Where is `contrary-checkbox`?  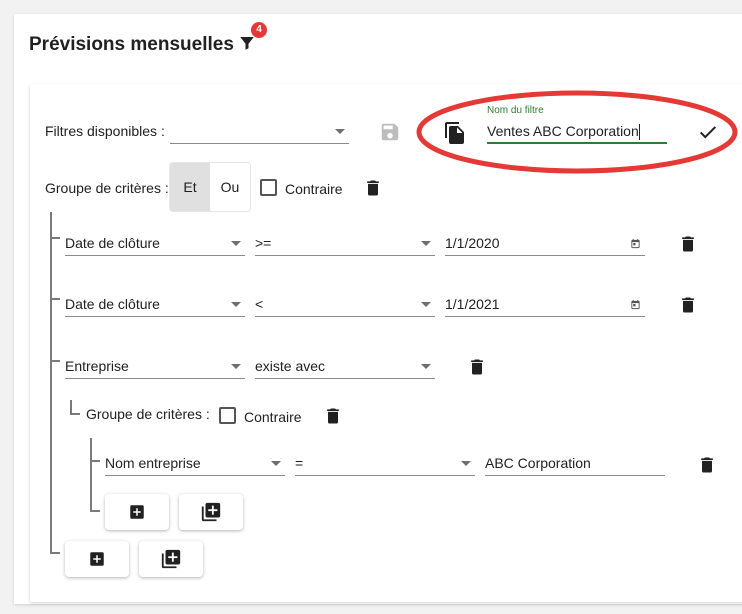
contrary-checkbox is located at coordinates (268, 187).